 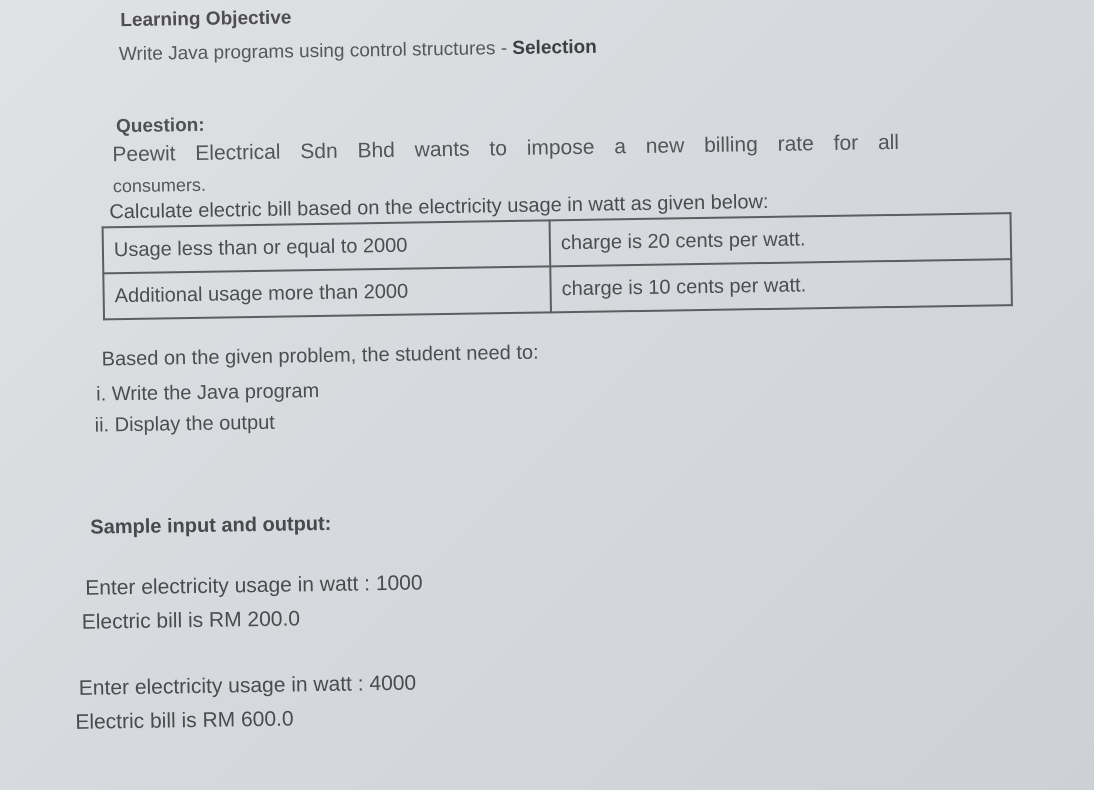 What do you see at coordinates (159, 185) in the screenshot?
I see `question-text-line2: consumers.` at bounding box center [159, 185].